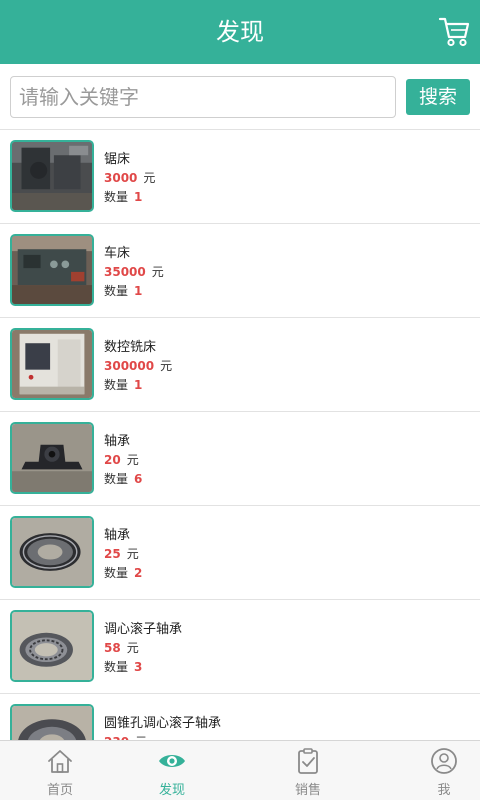 This screenshot has height=800, width=480. I want to click on tab-me: 我, so click(432, 770).